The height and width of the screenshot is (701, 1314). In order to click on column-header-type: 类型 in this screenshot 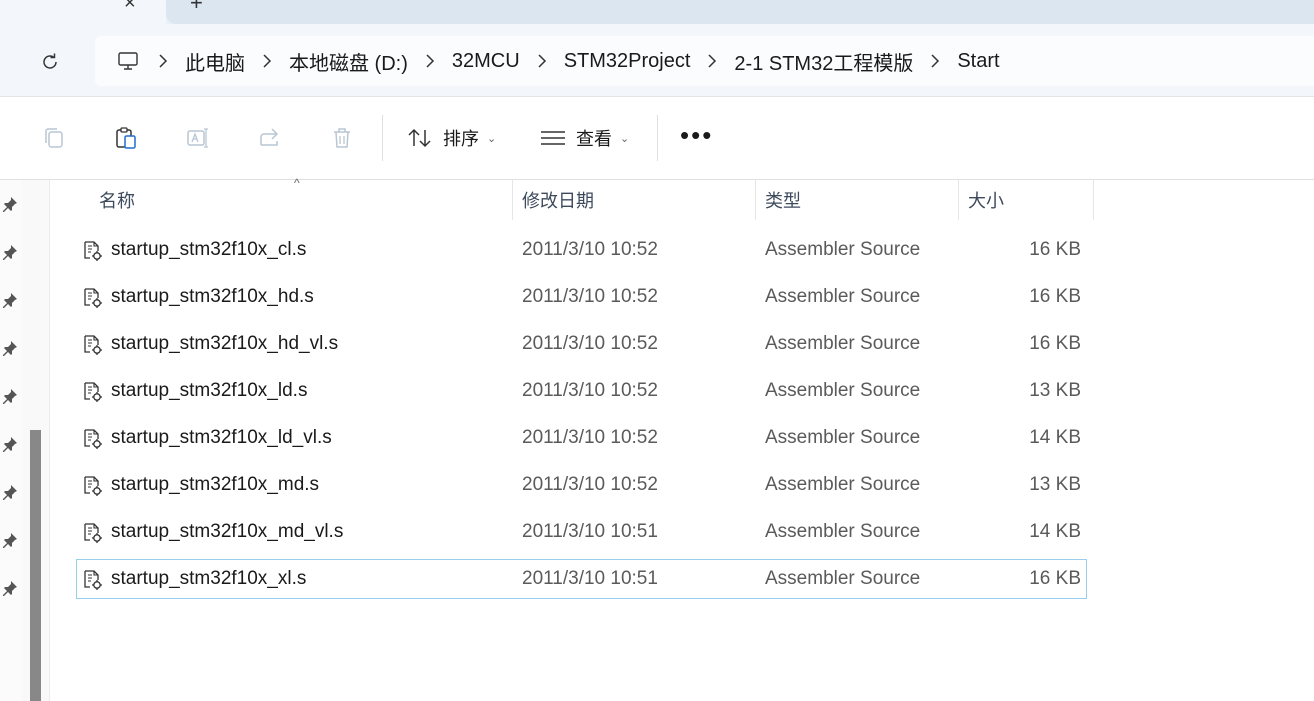, I will do `click(783, 200)`.